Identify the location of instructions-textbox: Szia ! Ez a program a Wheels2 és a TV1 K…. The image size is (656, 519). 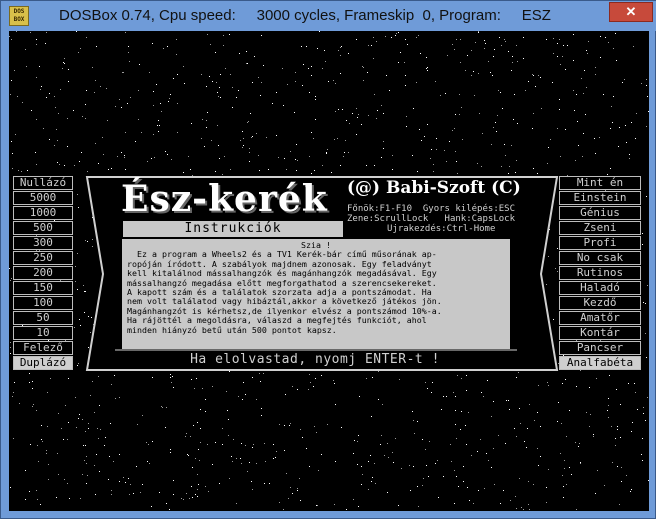
(316, 294).